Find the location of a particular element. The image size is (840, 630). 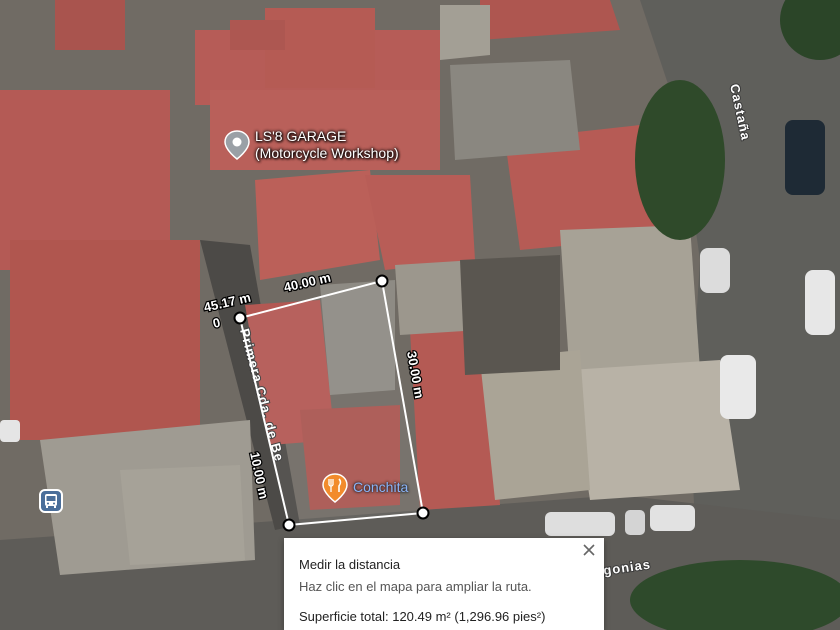

place-name-garage: LS'8 GARAGE is located at coordinates (301, 136).